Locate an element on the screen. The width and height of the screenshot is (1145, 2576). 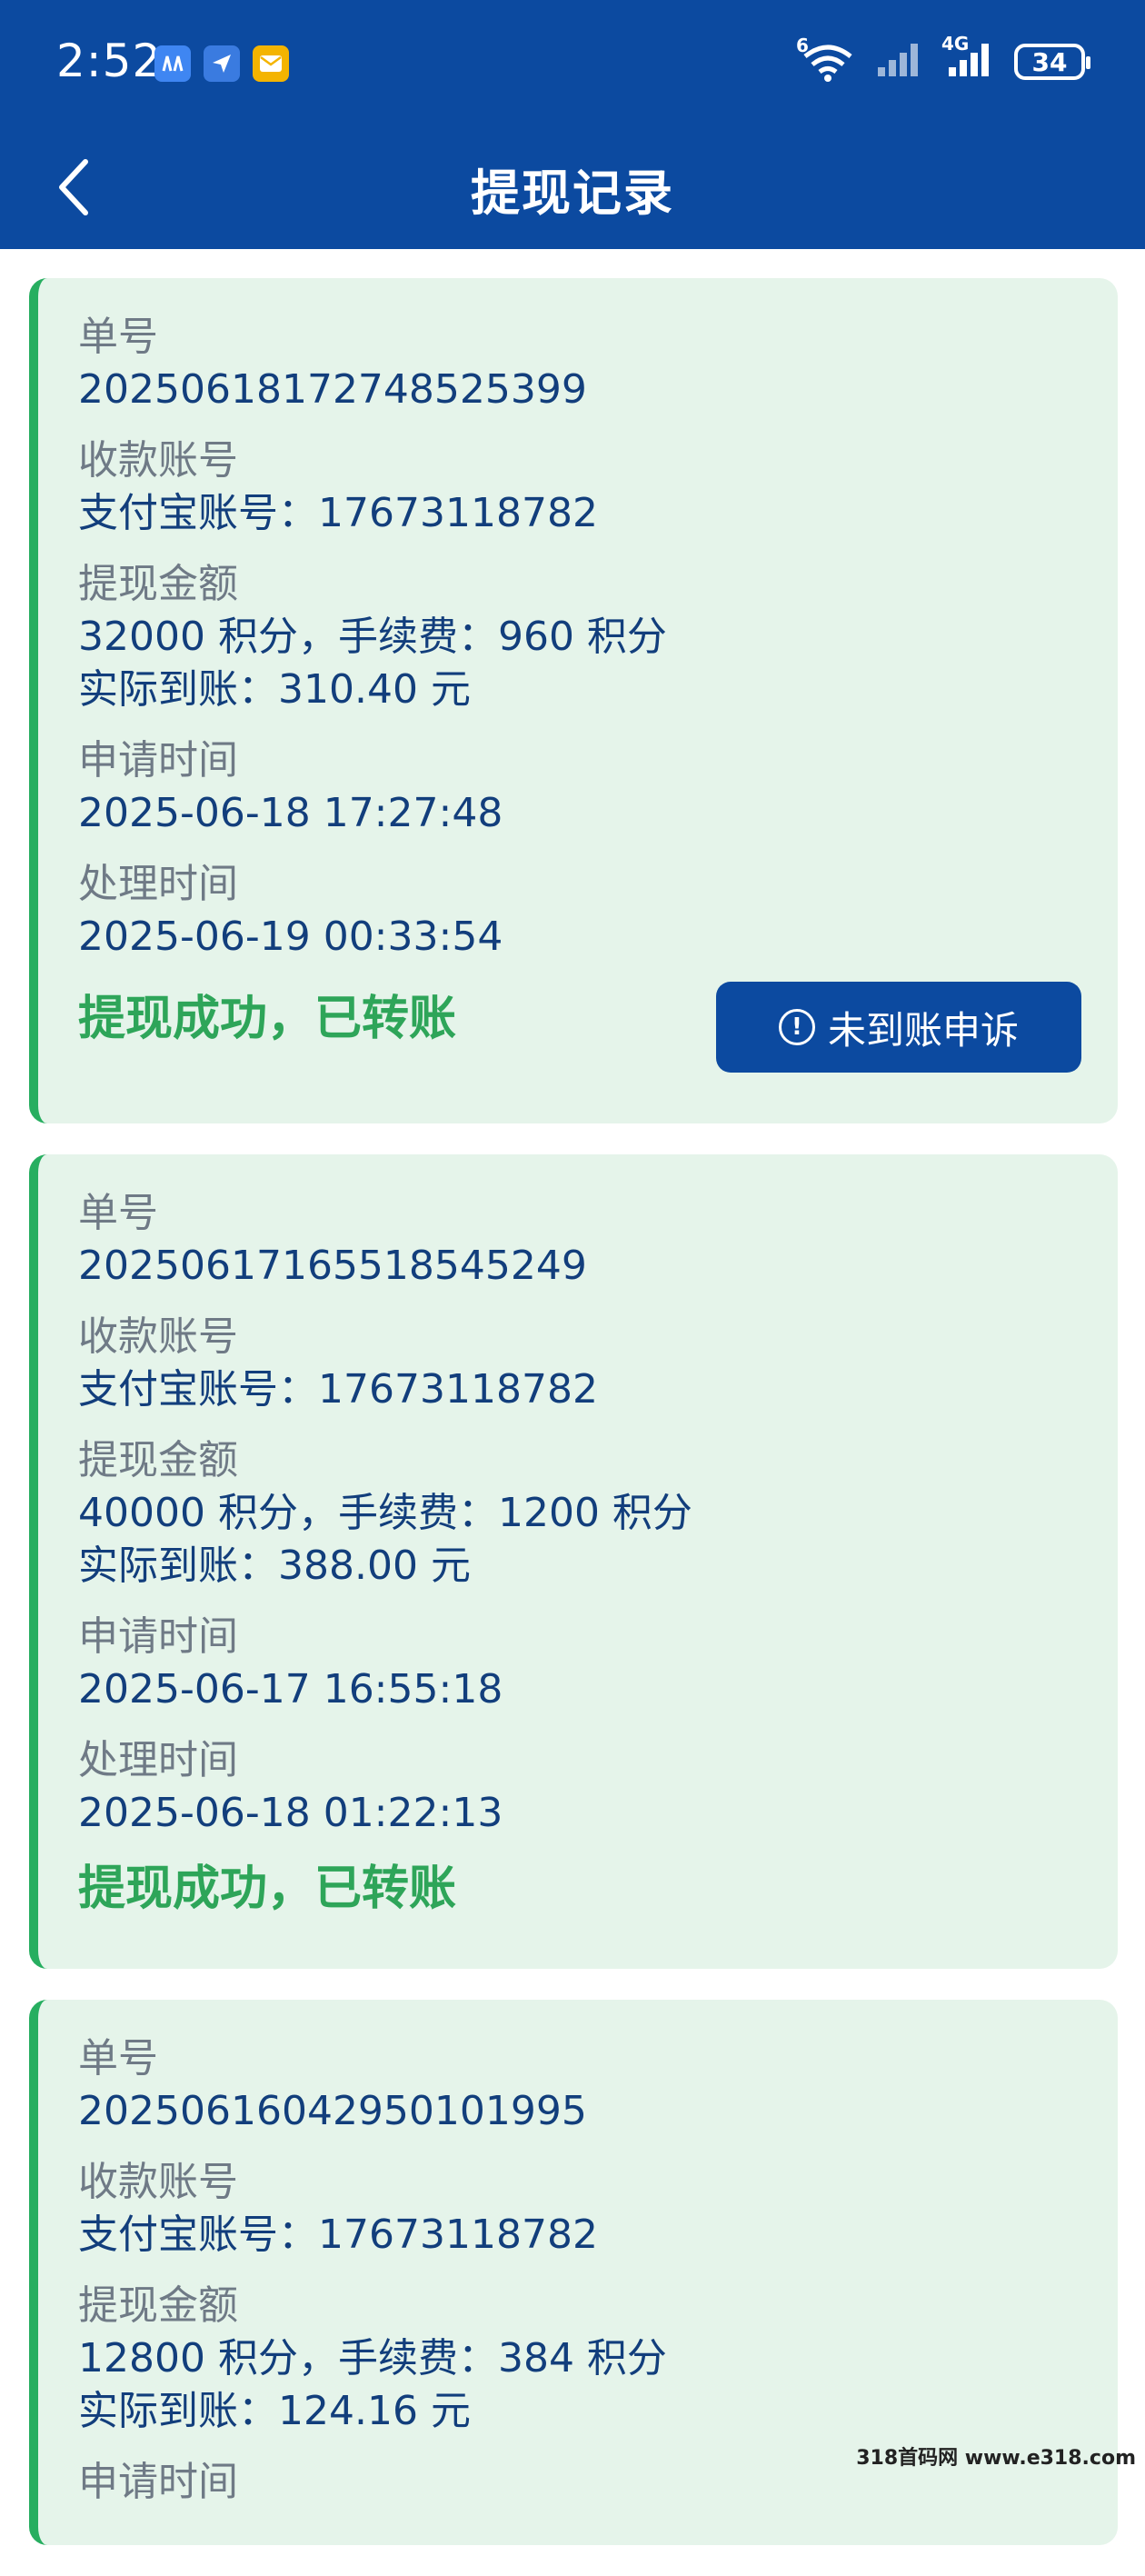
send-icon is located at coordinates (222, 64).